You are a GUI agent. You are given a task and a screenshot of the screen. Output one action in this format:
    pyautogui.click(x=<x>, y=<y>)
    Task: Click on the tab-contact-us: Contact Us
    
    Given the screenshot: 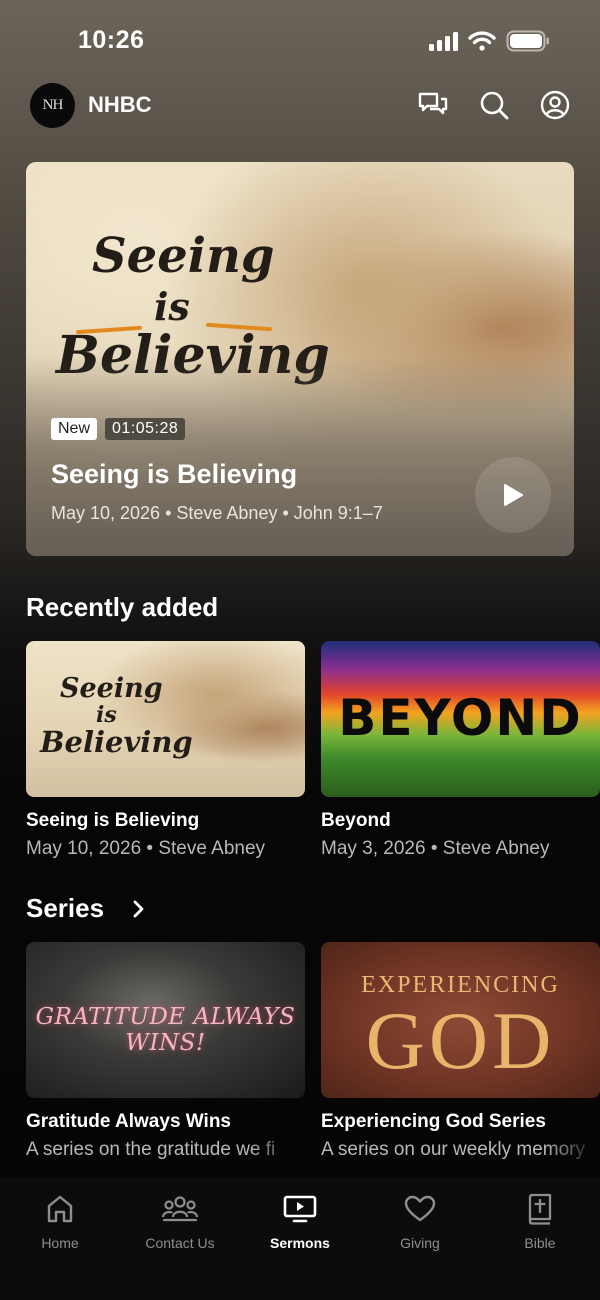 What is the action you would take?
    pyautogui.click(x=180, y=1246)
    